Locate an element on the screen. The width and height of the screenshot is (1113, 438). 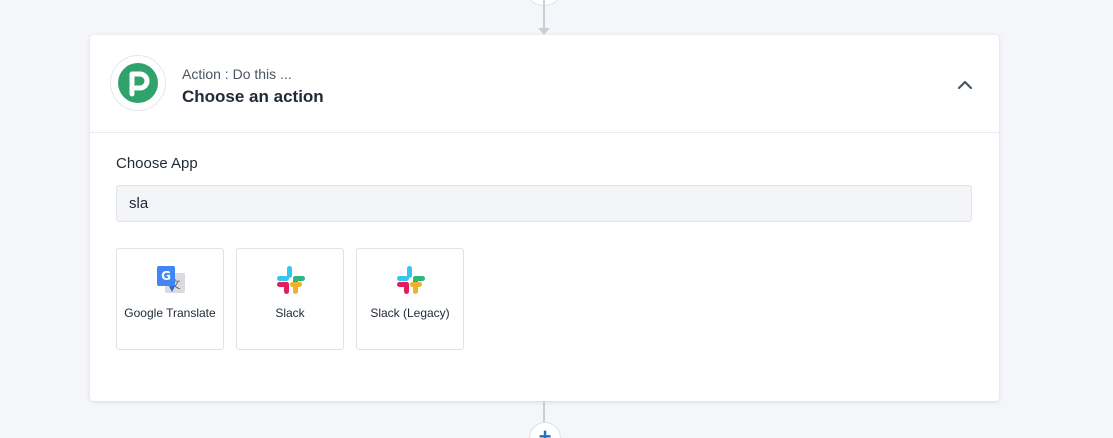
add-step-button: + is located at coordinates (545, 430).